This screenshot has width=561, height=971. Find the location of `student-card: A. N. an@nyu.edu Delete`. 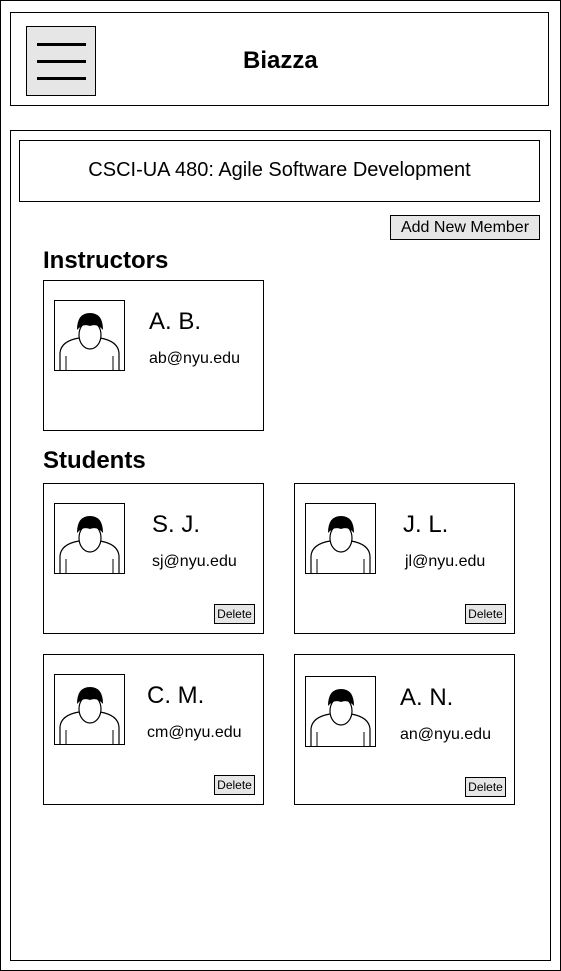

student-card: A. N. an@nyu.edu Delete is located at coordinates (404, 729).